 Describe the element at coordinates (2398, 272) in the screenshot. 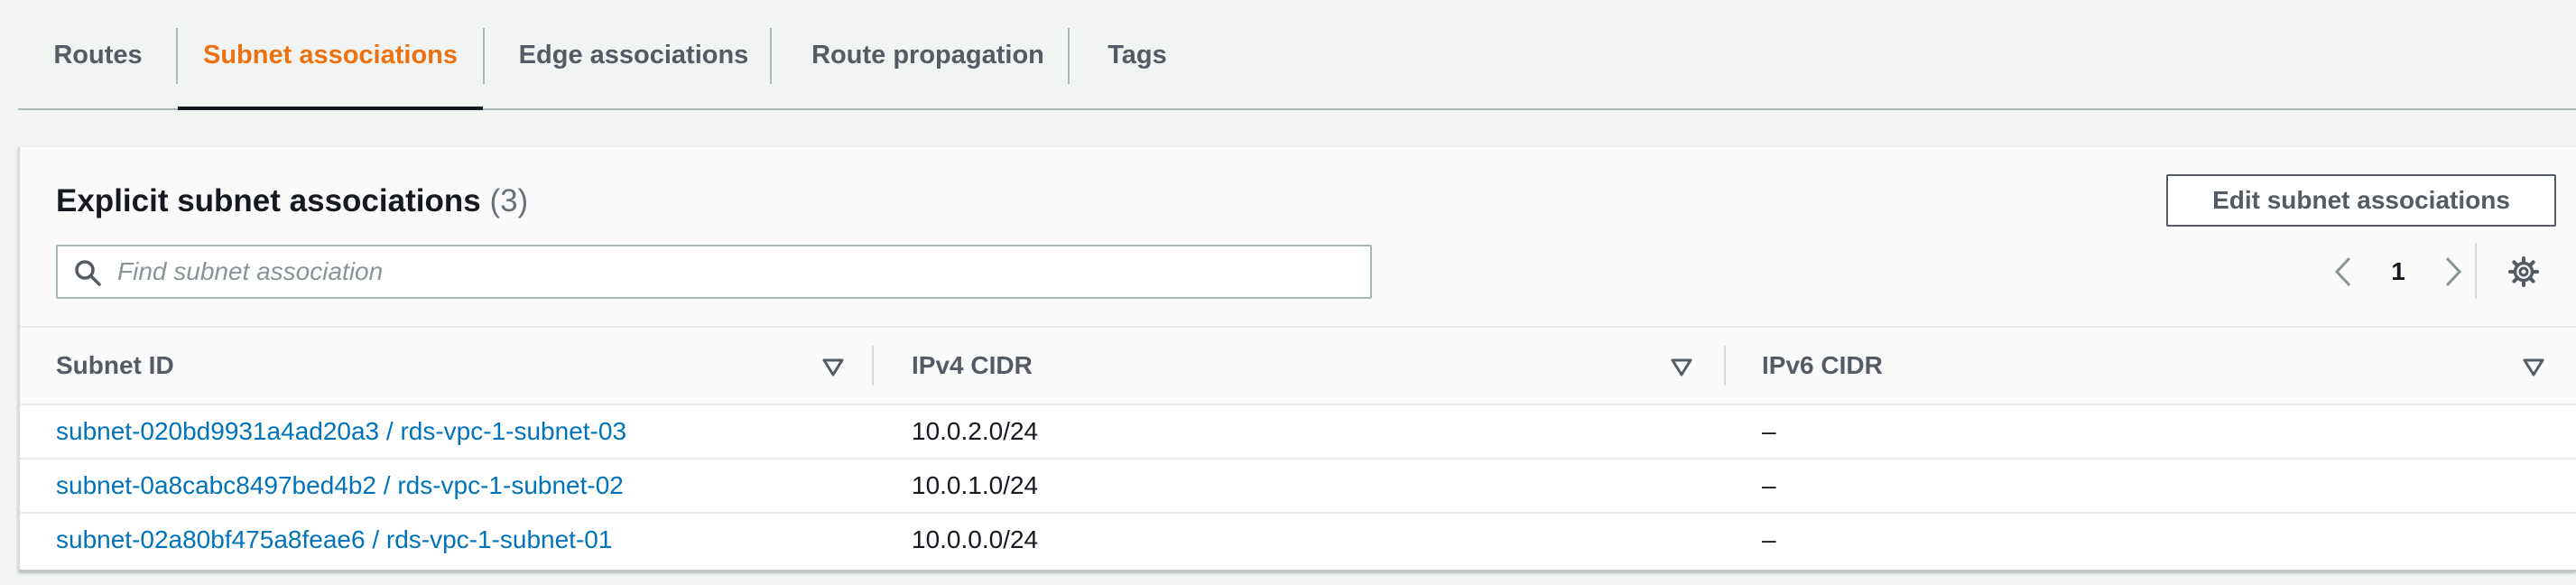

I see `page-number-button: 1` at that location.